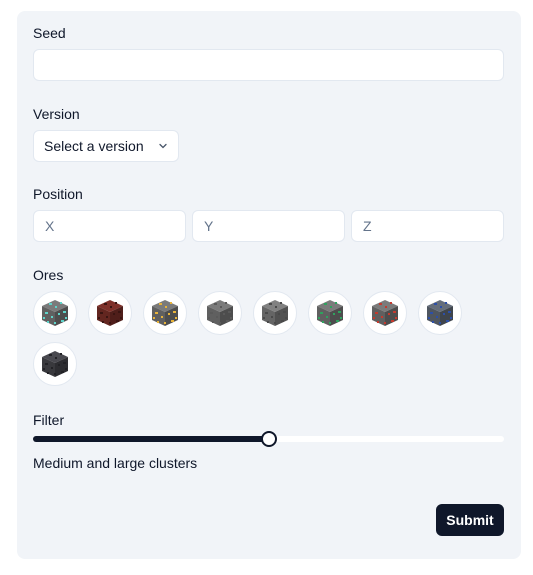 The image size is (533, 575). I want to click on diamond-ore-icon, so click(55, 313).